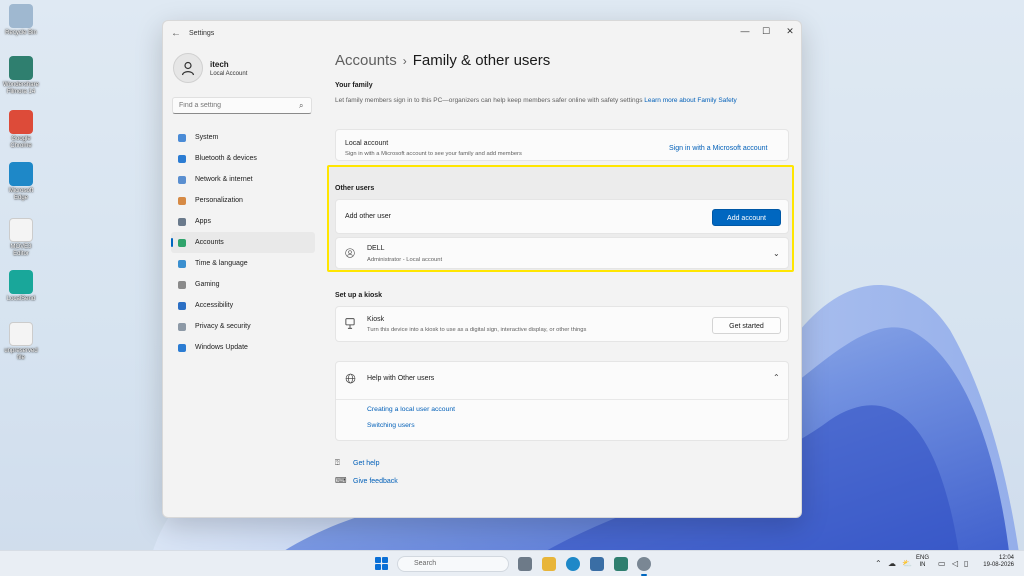  What do you see at coordinates (182, 138) in the screenshot?
I see `monitor-icon` at bounding box center [182, 138].